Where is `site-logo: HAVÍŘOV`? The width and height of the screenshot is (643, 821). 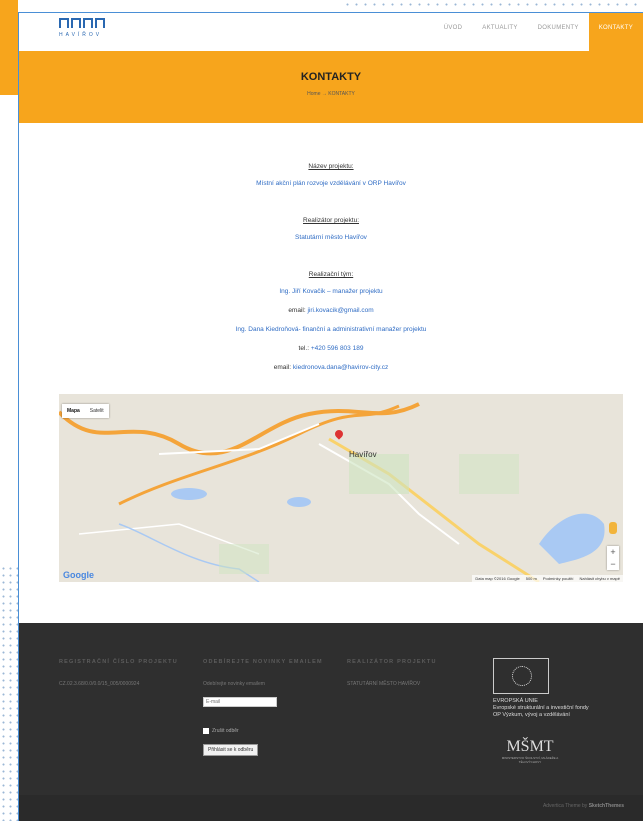
site-logo: HAVÍŘOV is located at coordinates (82, 28).